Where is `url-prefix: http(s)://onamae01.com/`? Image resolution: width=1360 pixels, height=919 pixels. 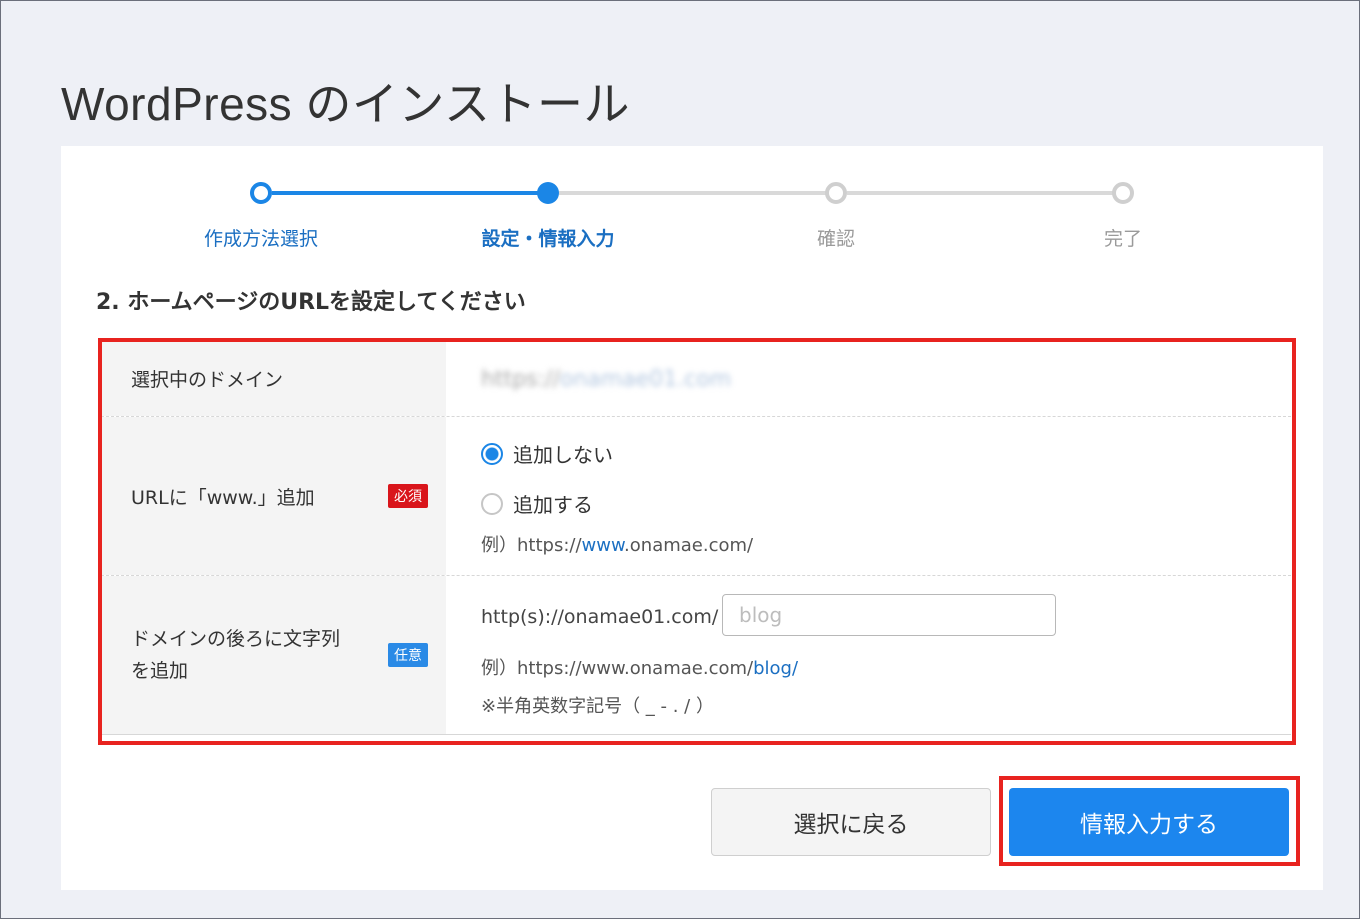 url-prefix: http(s)://onamae01.com/ is located at coordinates (600, 617).